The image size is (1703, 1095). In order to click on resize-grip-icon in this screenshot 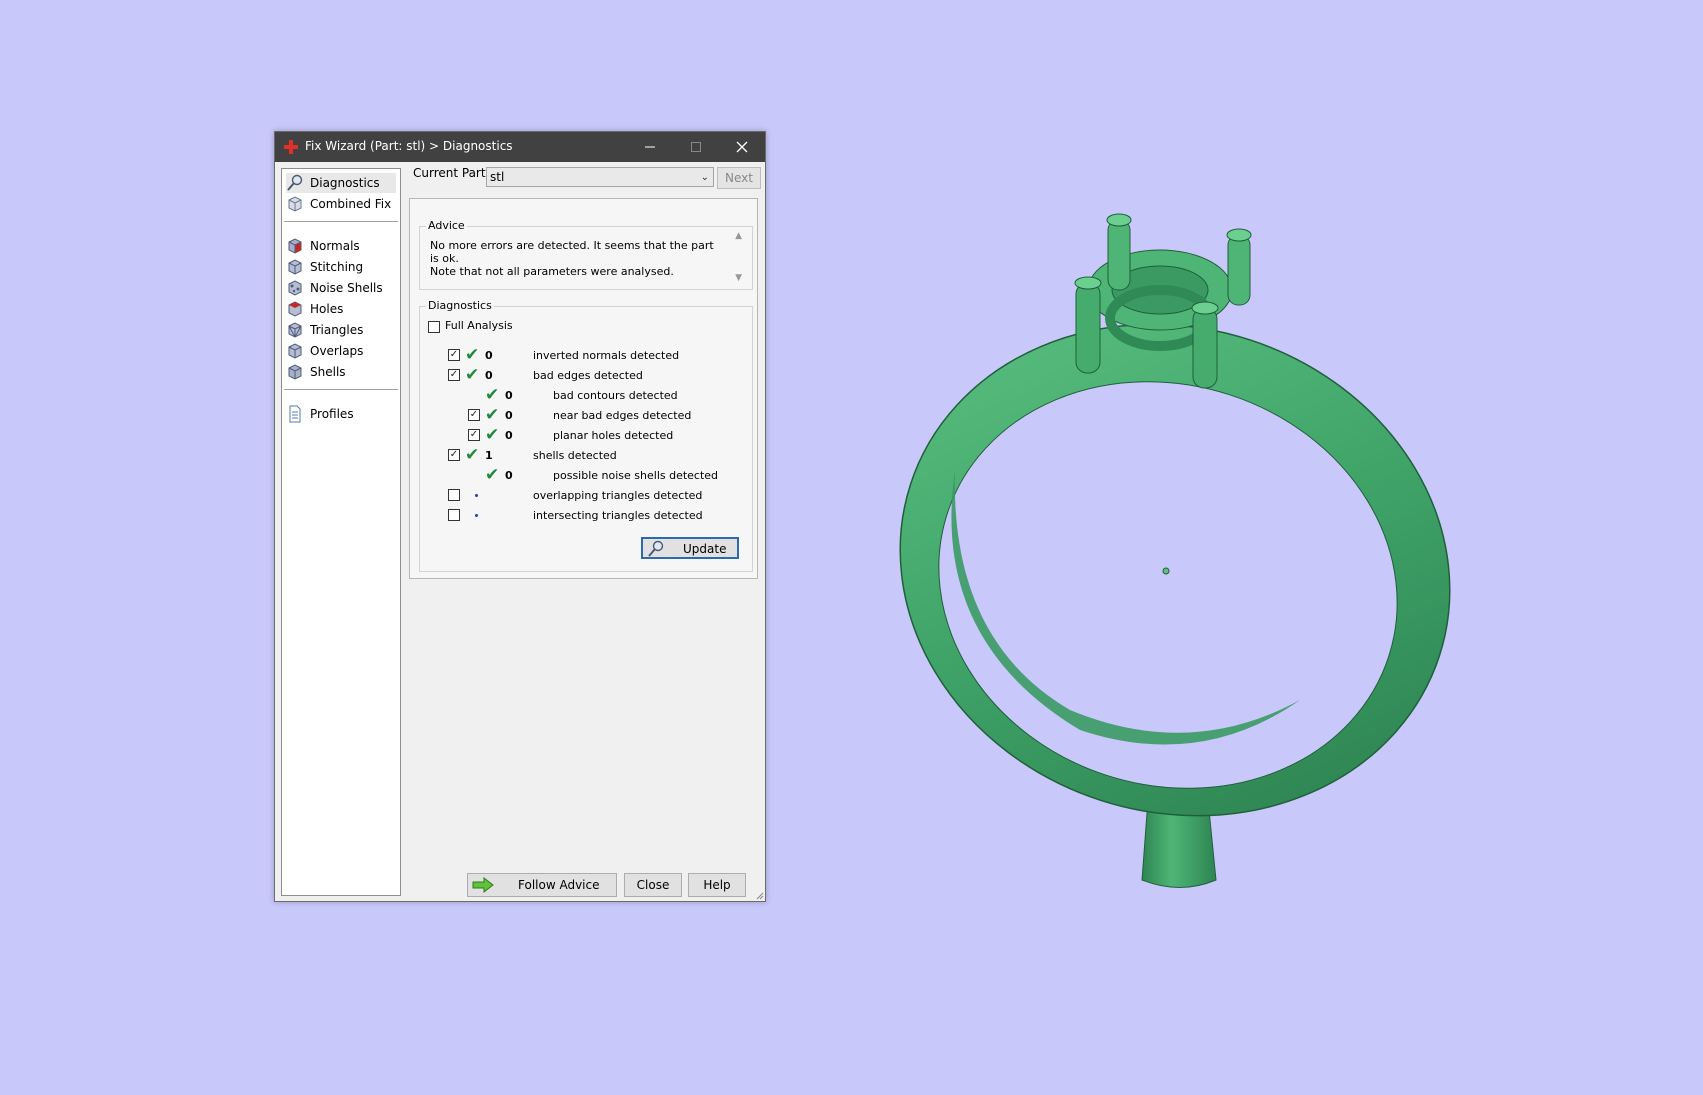, I will do `click(759, 895)`.